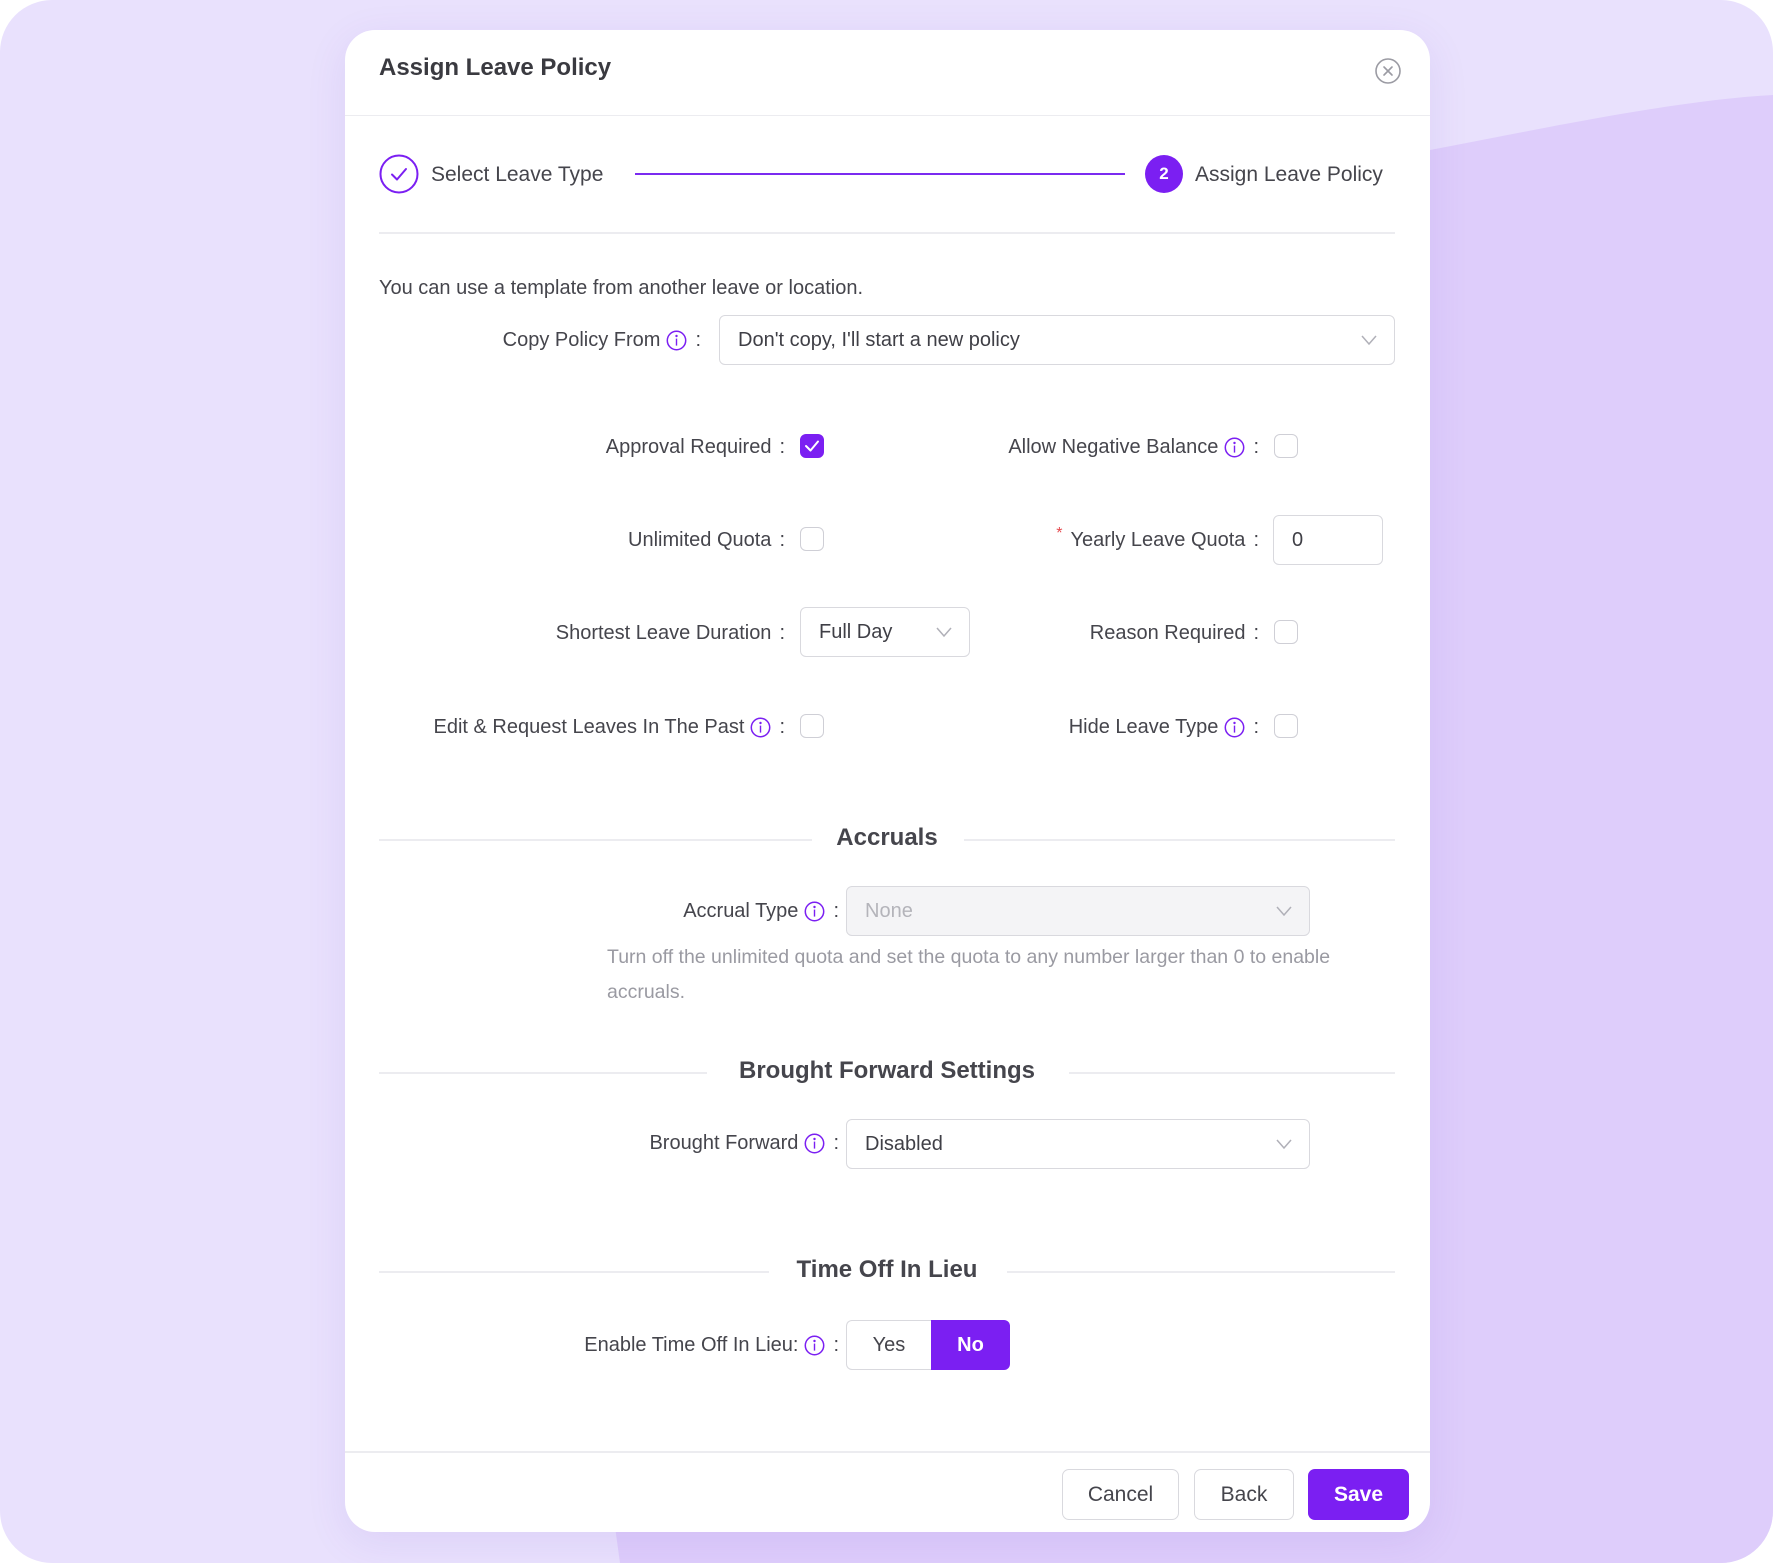 This screenshot has width=1773, height=1563. Describe the element at coordinates (904, 1143) in the screenshot. I see `brought-forward-value: Disabled` at that location.